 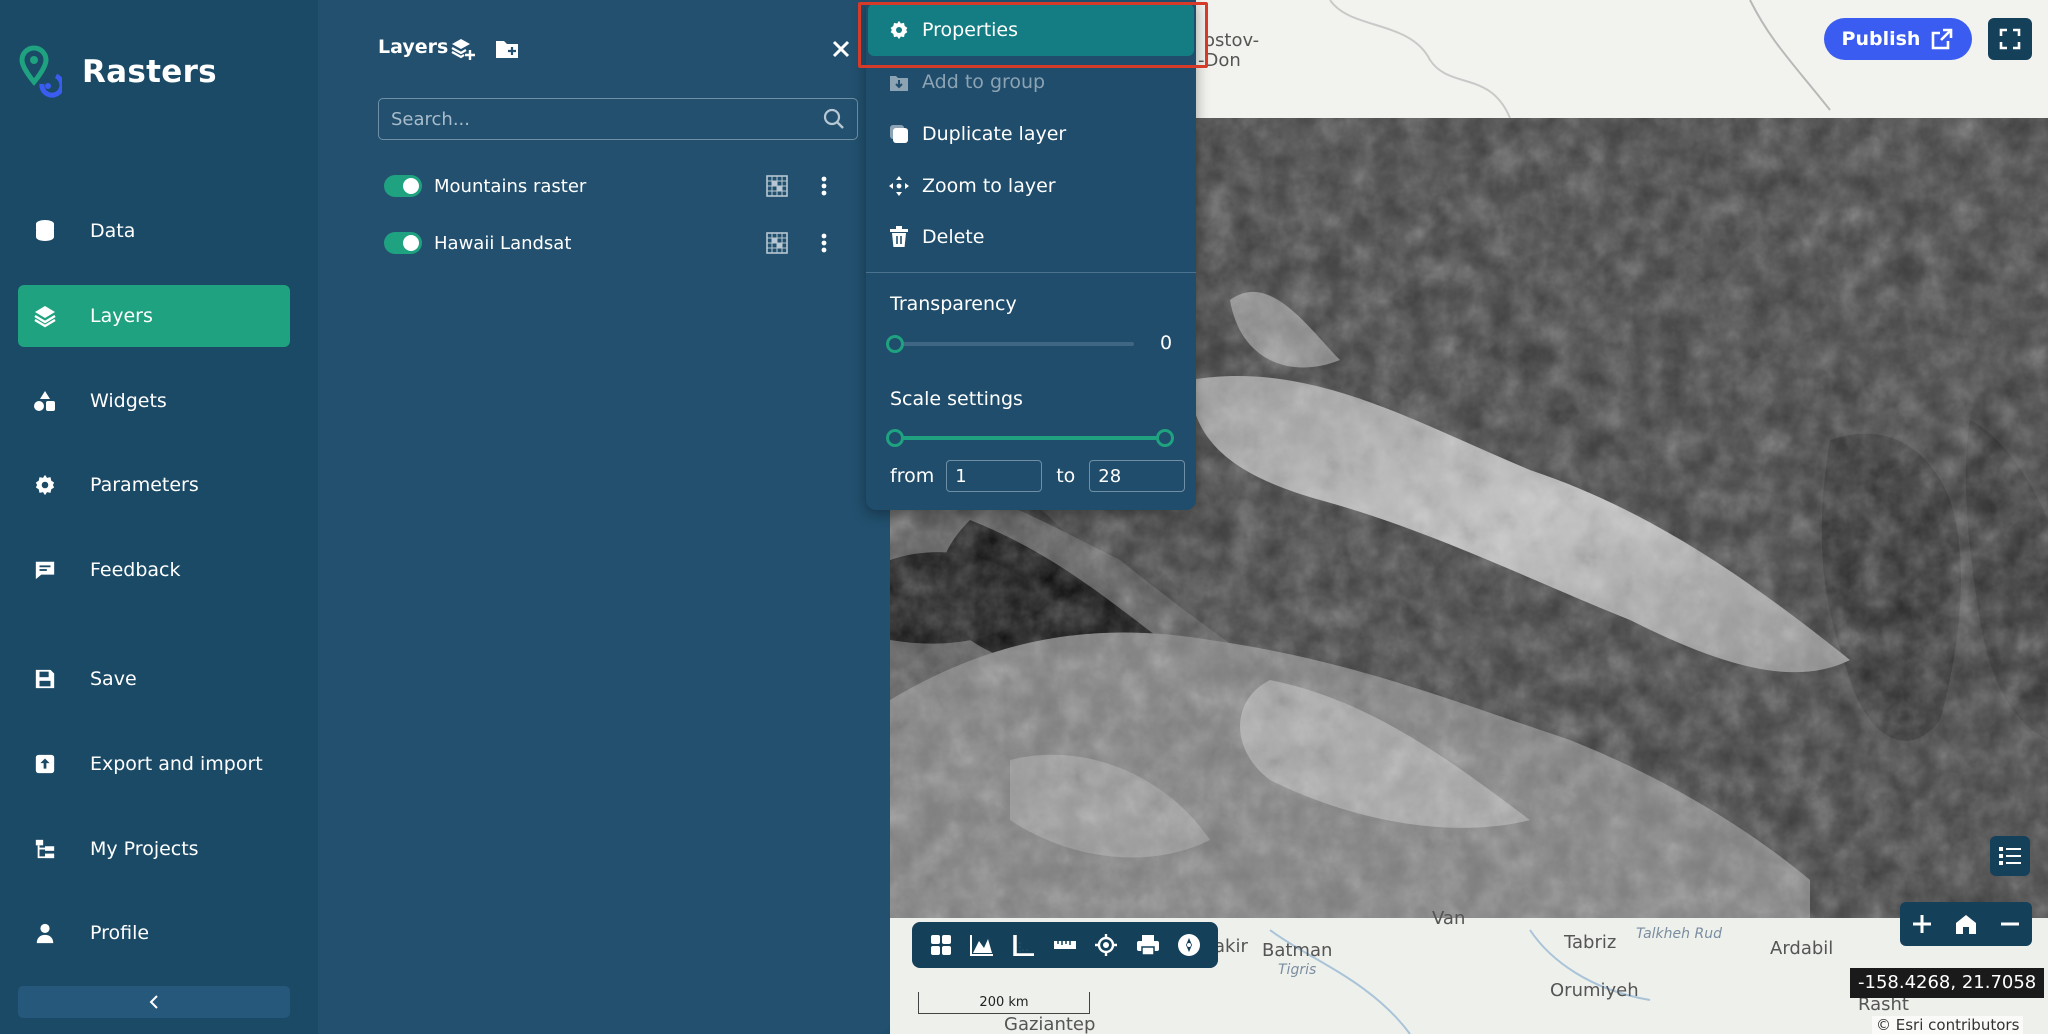 I want to click on layers-icon, so click(x=45, y=316).